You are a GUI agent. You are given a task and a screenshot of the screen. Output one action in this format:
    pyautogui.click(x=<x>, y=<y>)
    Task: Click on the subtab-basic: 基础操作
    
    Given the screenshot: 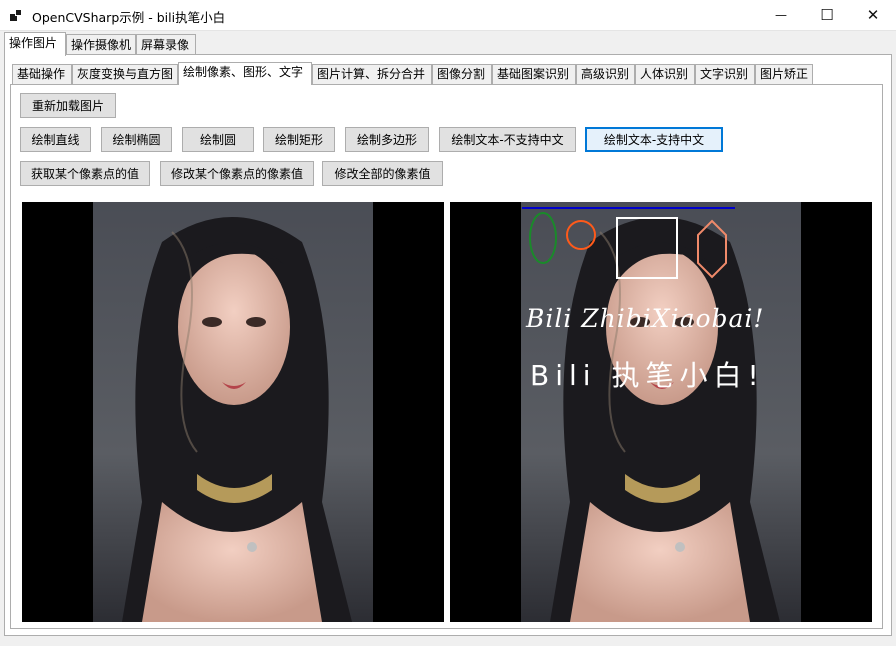 What is the action you would take?
    pyautogui.click(x=42, y=74)
    